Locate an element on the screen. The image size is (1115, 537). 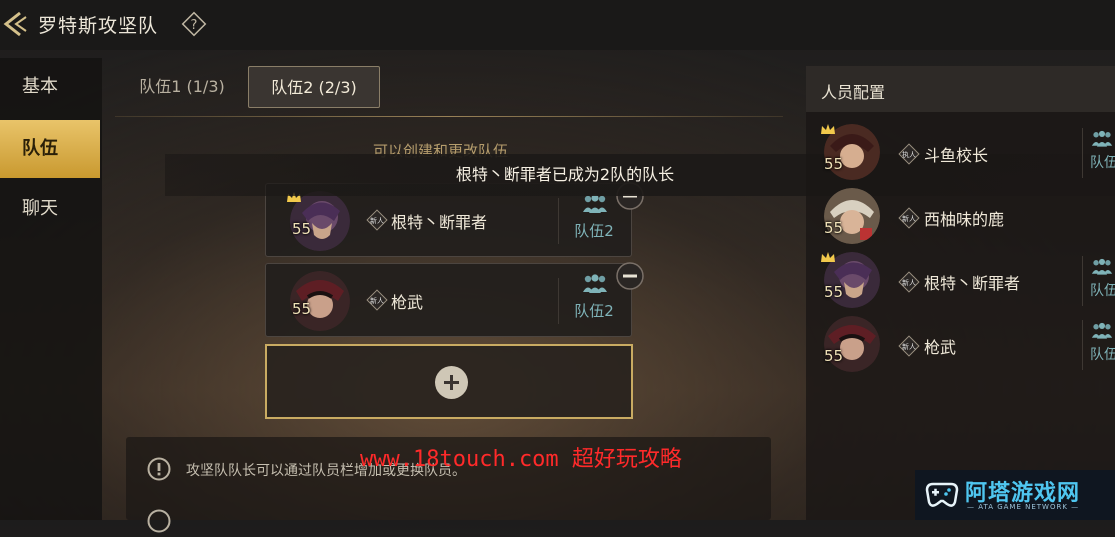
sidebar-item-team: 队伍 is located at coordinates (50, 149).